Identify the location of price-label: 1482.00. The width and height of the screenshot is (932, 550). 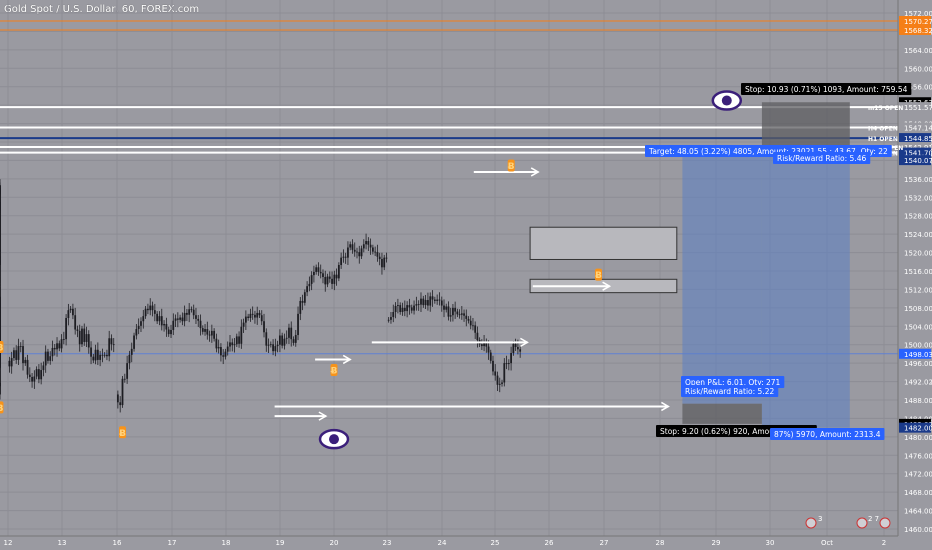
(918, 429).